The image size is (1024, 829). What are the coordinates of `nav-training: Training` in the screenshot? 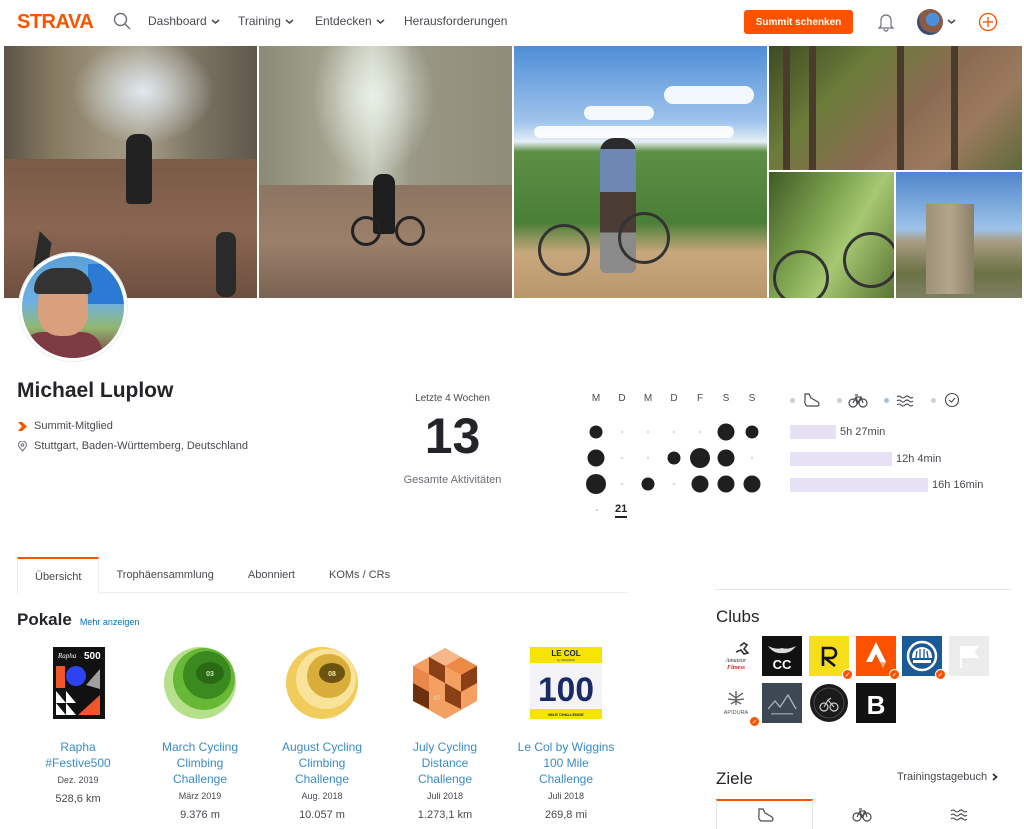 It's located at (266, 21).